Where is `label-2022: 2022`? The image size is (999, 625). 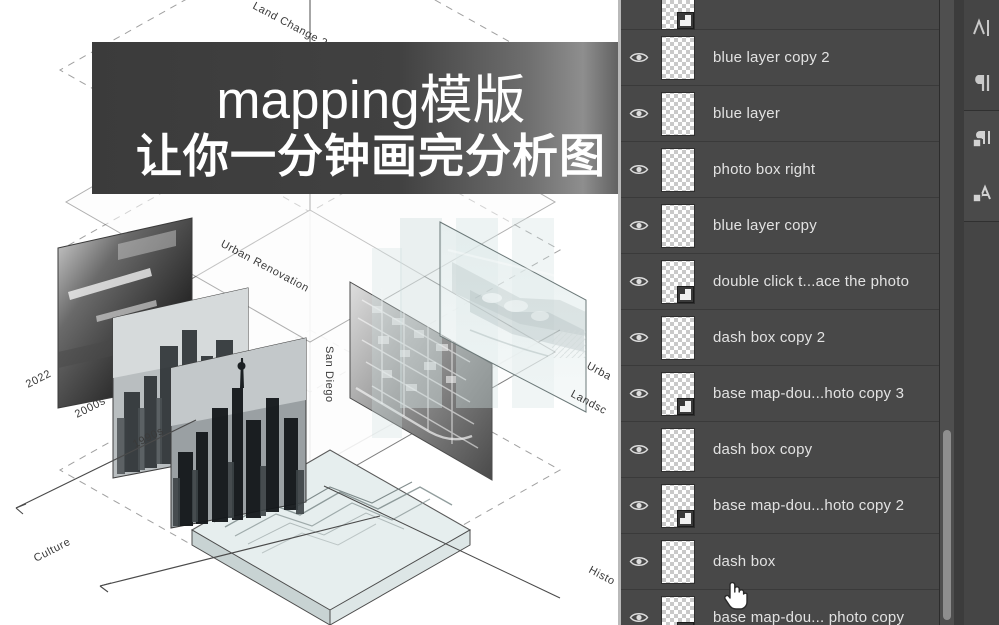
label-2022: 2022 is located at coordinates (38, 379).